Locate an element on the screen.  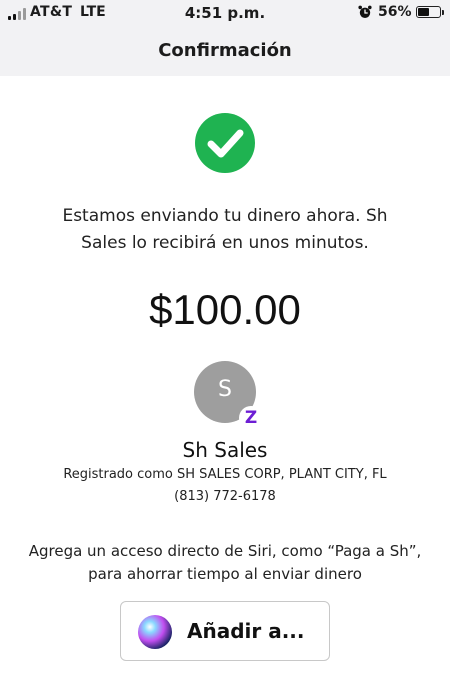
recipient-phone: (813) 772-6178 is located at coordinates (225, 496).